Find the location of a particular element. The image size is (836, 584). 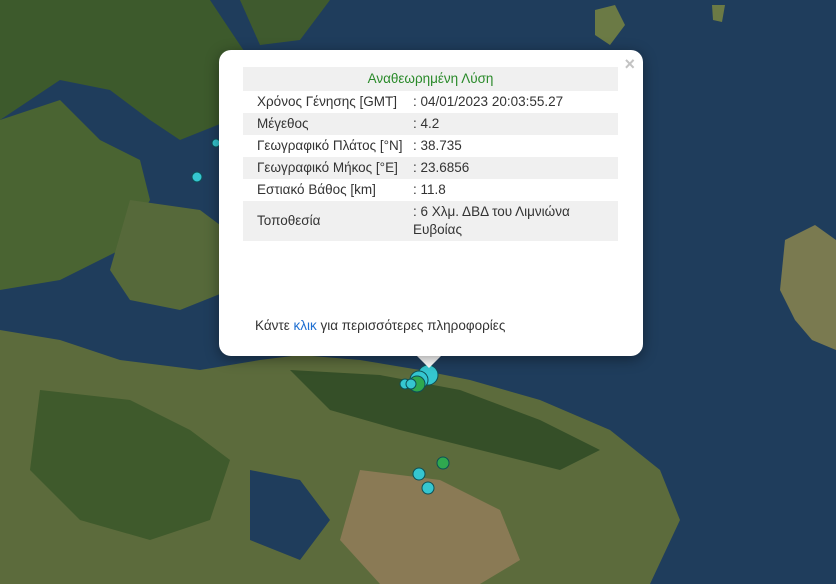

value-depth: : 11.8 is located at coordinates (429, 189).